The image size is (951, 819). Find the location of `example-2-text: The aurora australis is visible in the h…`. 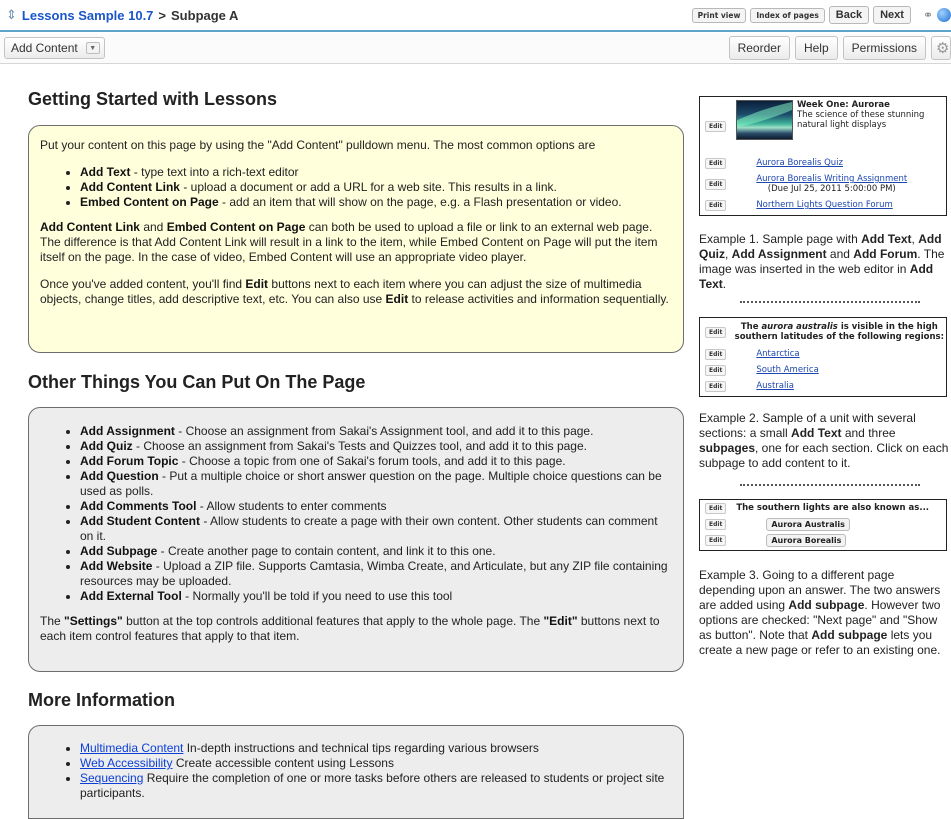

example-2-text: The aurora australis is visible in the h… is located at coordinates (839, 332).